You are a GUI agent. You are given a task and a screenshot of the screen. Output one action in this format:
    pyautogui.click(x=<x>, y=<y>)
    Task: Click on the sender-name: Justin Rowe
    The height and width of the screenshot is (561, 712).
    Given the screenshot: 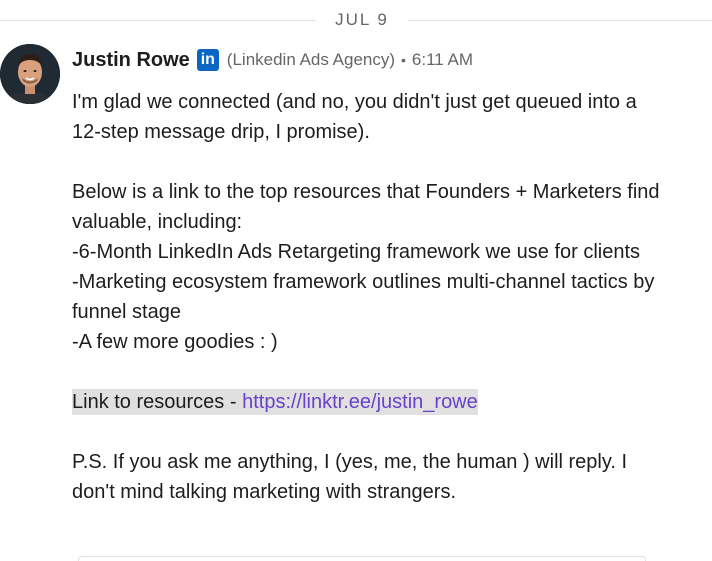 What is the action you would take?
    pyautogui.click(x=131, y=60)
    